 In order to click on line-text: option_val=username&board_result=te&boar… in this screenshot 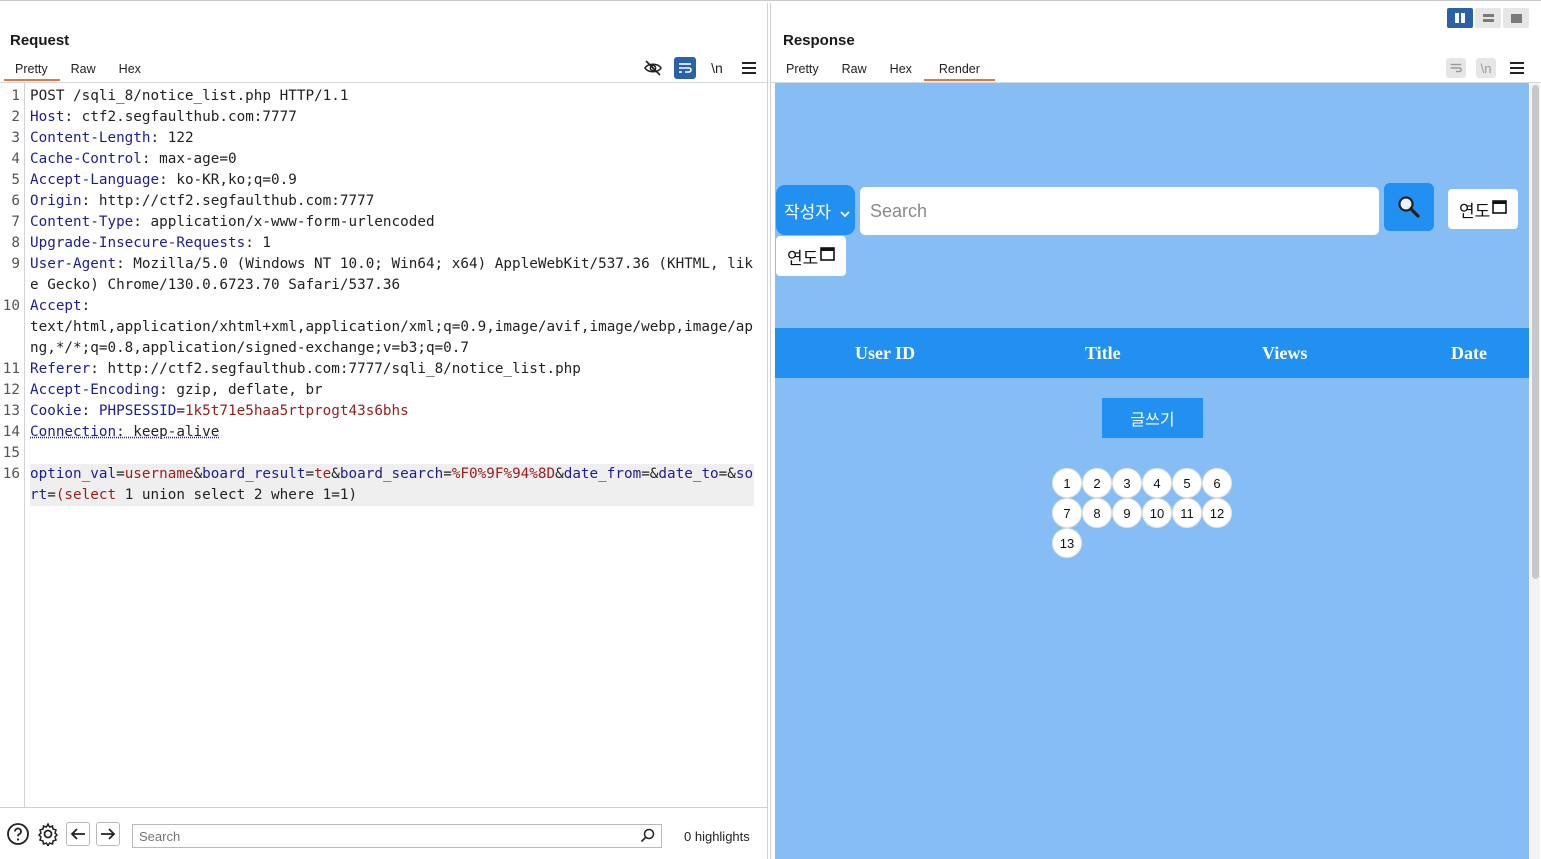, I will do `click(392, 485)`.